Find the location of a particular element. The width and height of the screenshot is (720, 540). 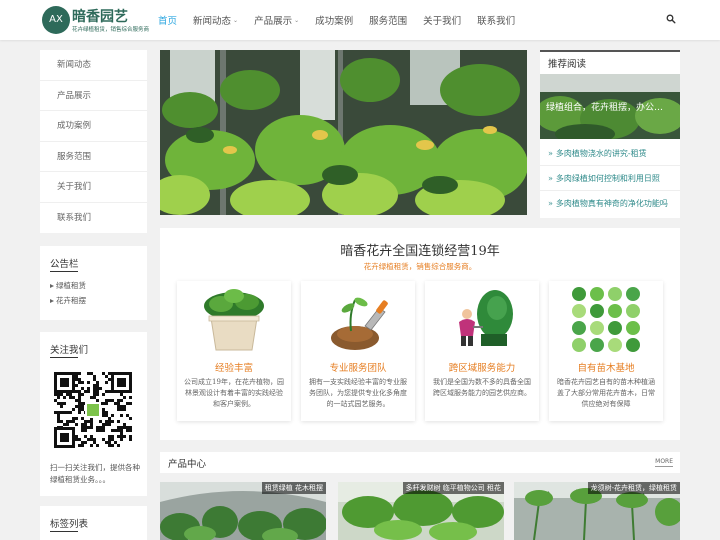

sidebar-item: 新闻动态 is located at coordinates (93, 65).